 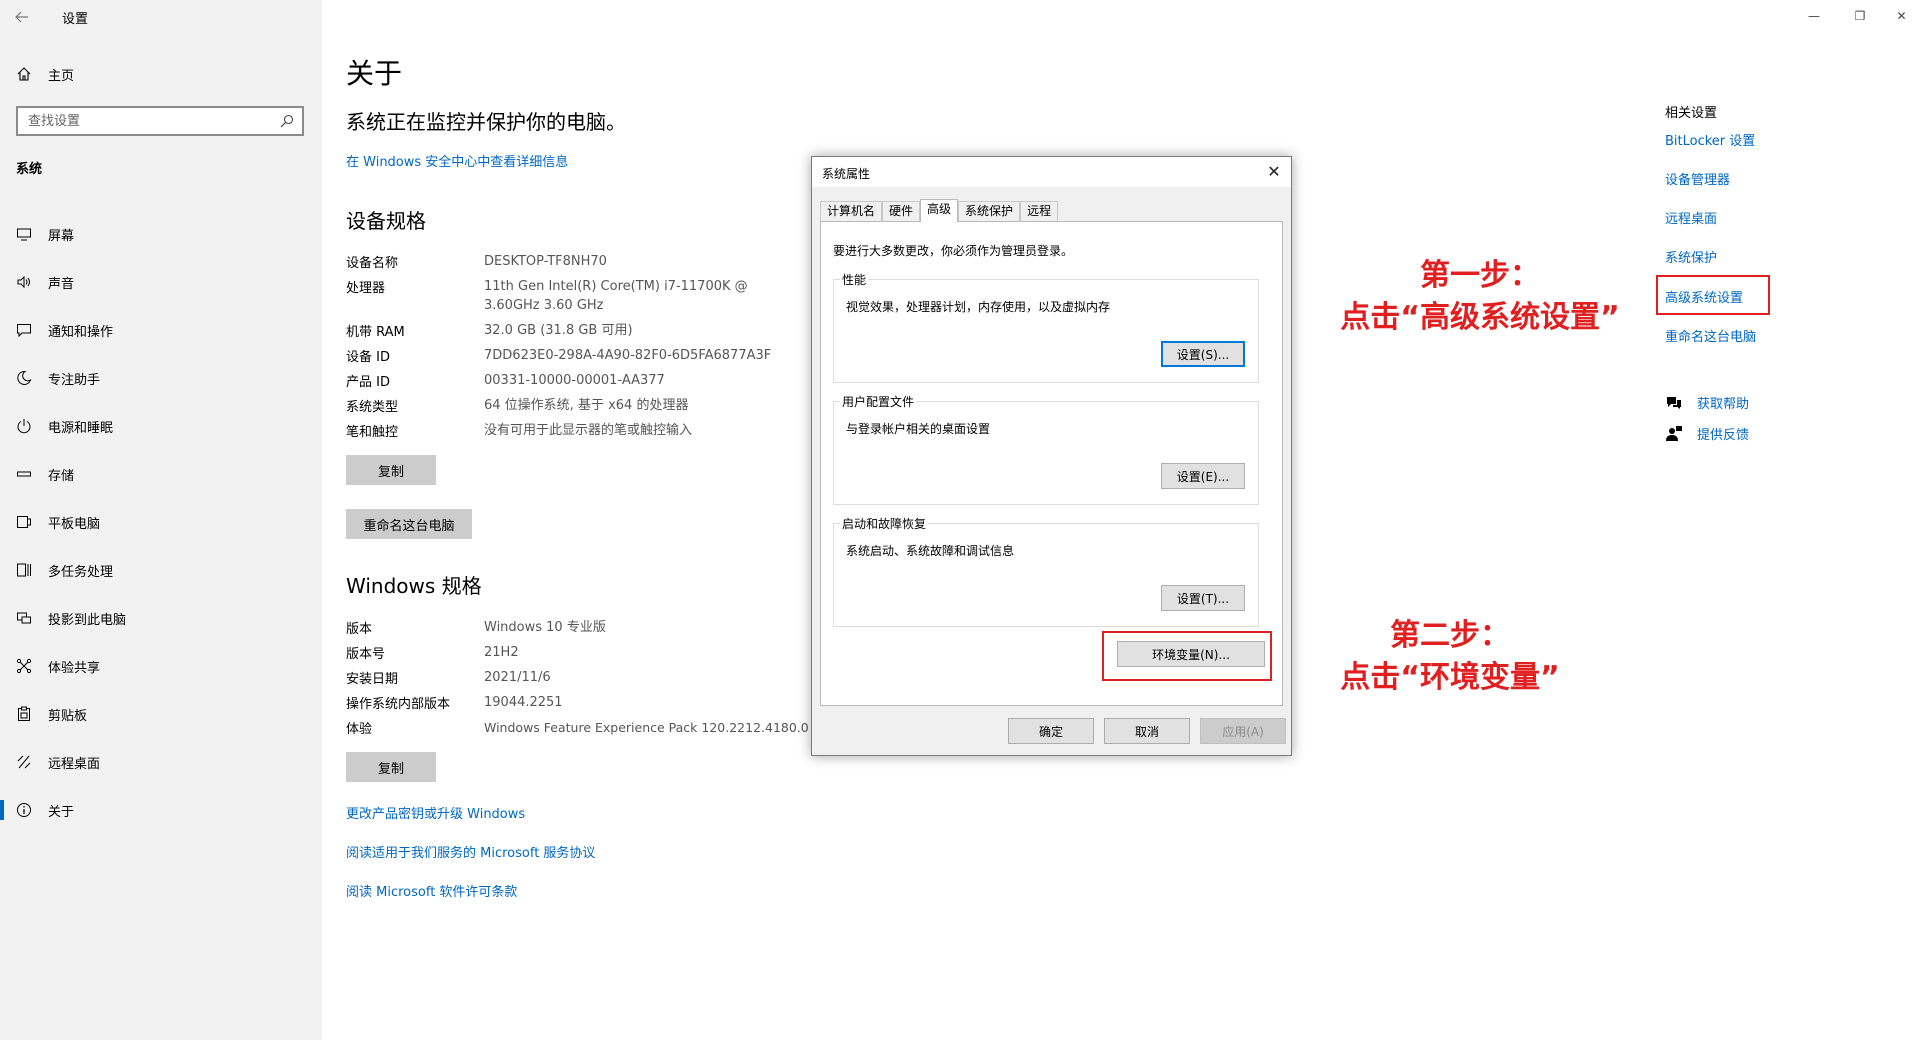 I want to click on sidebar-item-sound: 声音, so click(x=161, y=282).